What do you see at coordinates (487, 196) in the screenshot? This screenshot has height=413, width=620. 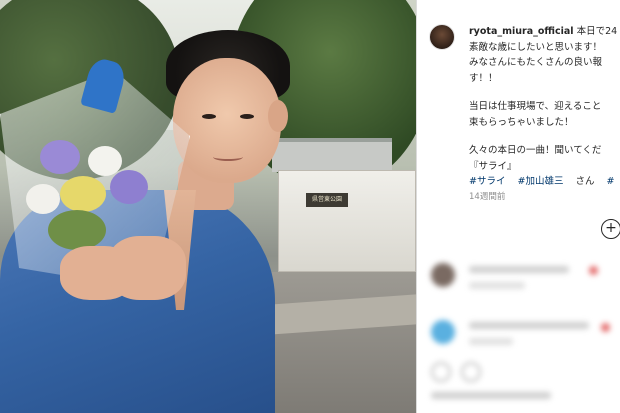 I see `post-timestamp: 14週間前` at bounding box center [487, 196].